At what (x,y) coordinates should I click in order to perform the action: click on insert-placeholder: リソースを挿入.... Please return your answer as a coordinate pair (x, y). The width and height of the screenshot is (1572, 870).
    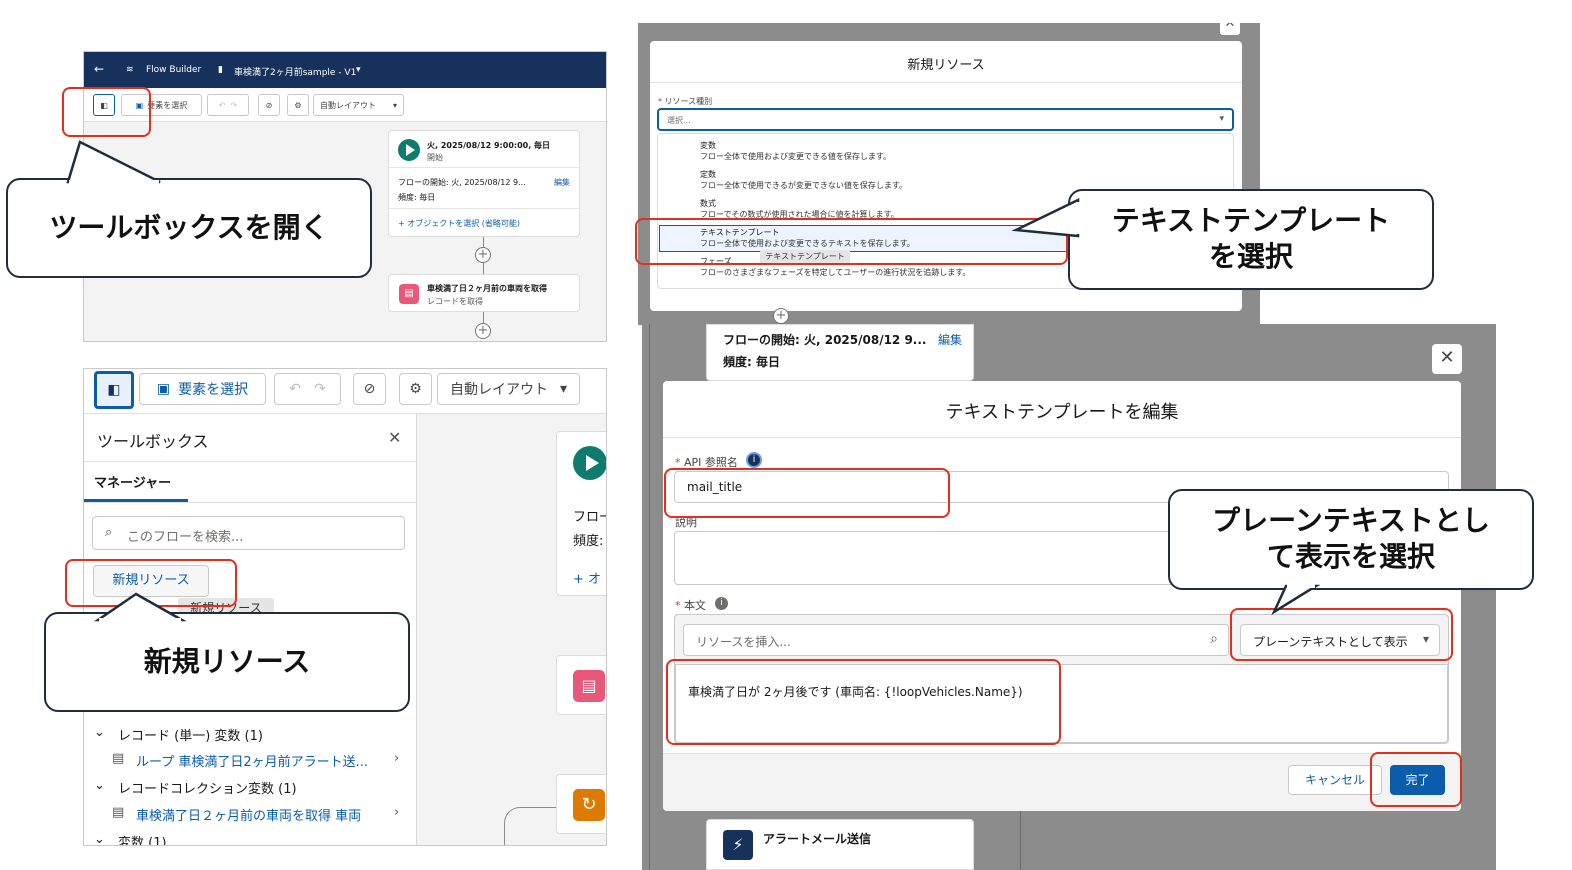
    Looking at the image, I should click on (743, 642).